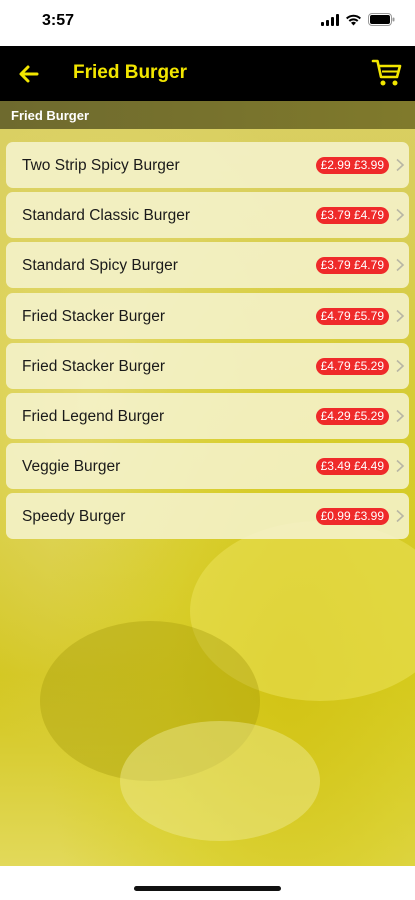 This screenshot has height=900, width=415. I want to click on price-badge: £0.99 £3.99, so click(352, 517).